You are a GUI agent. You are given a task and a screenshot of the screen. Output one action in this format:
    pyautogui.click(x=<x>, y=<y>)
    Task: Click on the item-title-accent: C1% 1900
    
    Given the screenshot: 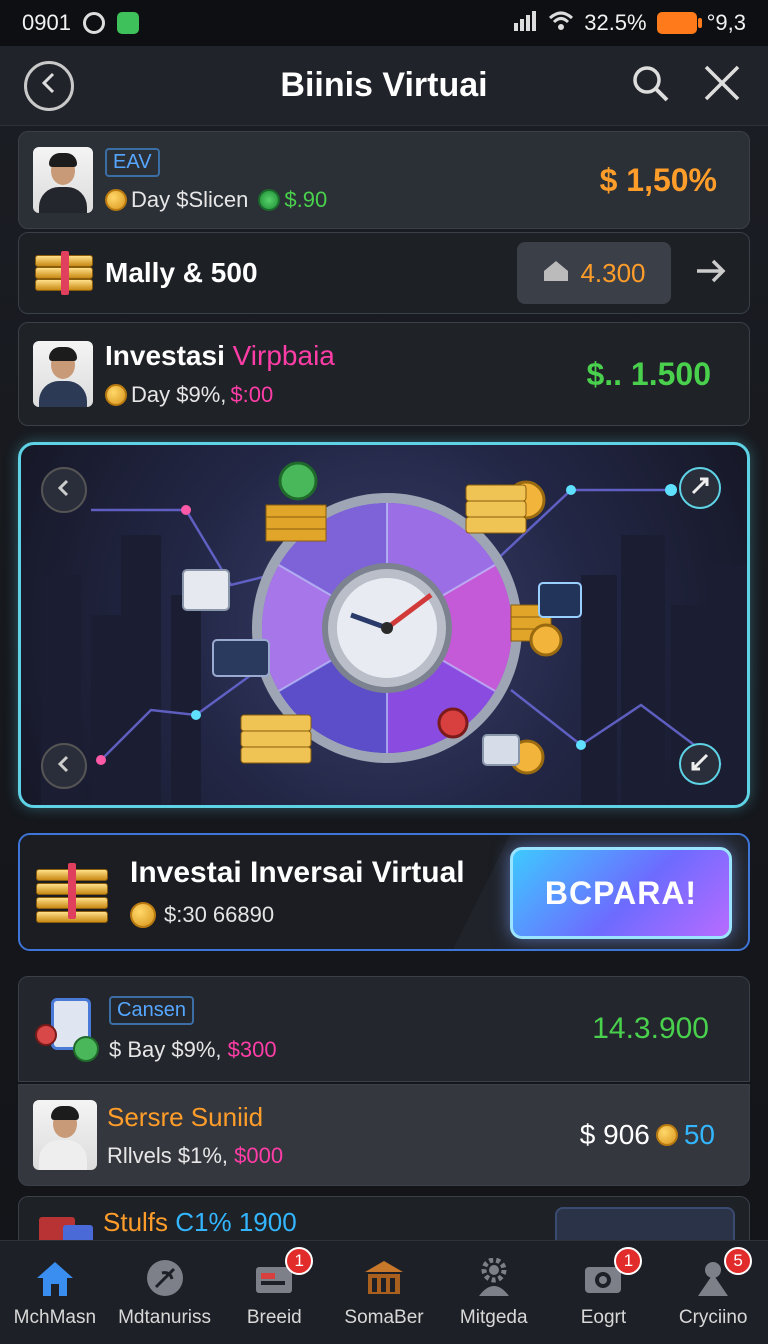 What is the action you would take?
    pyautogui.click(x=236, y=1222)
    